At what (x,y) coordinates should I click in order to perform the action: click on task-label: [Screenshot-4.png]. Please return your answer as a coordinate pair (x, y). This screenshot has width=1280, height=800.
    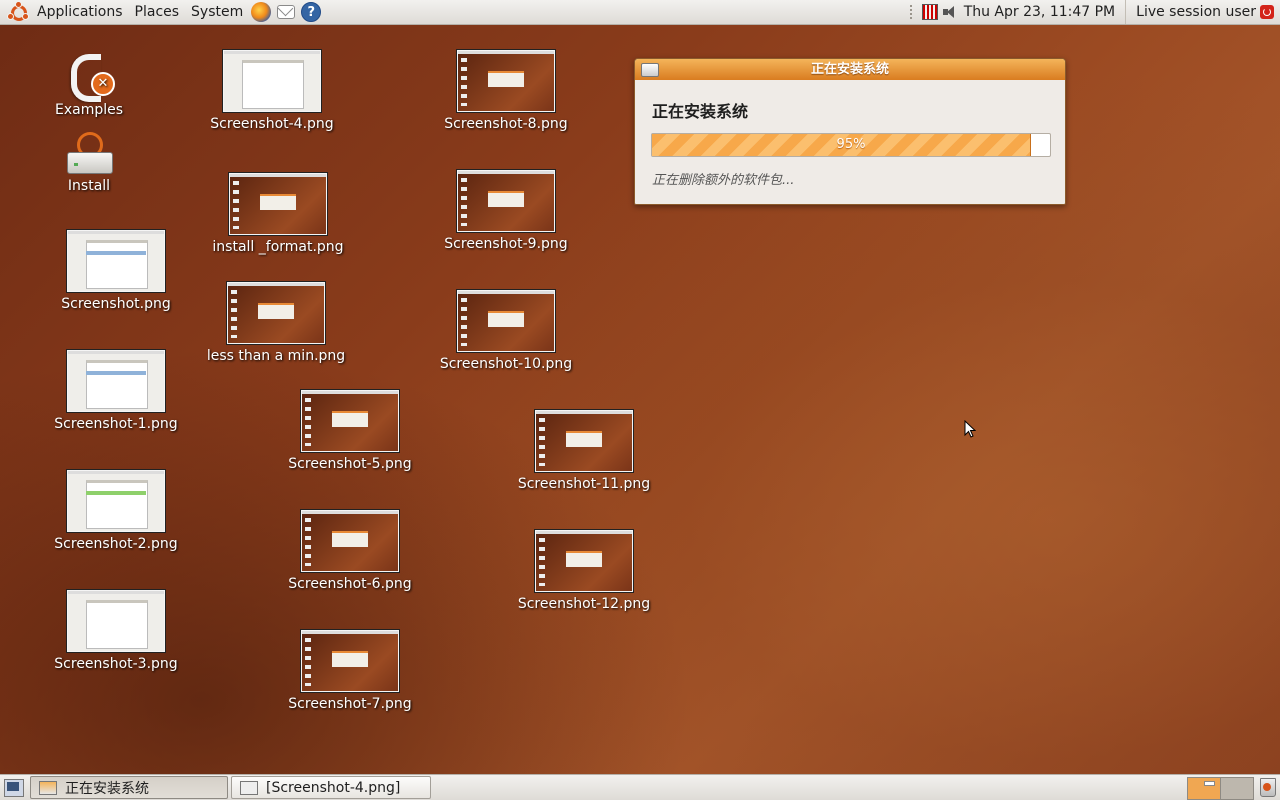
    Looking at the image, I should click on (333, 787).